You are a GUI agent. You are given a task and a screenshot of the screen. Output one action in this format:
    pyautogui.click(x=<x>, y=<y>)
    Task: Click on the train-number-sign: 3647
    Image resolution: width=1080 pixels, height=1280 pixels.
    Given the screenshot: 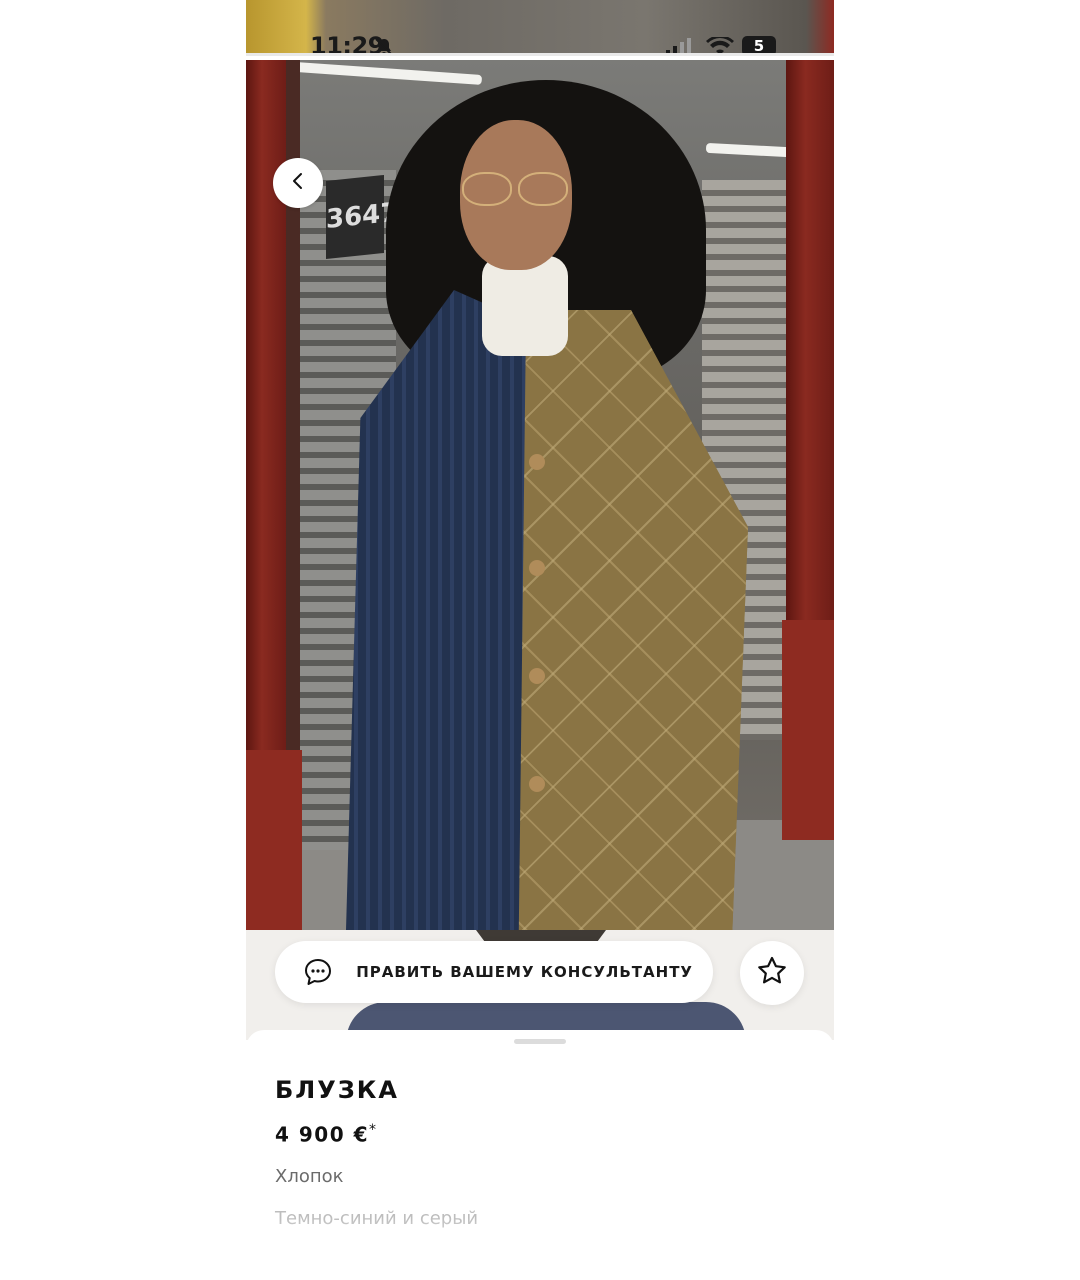 What is the action you would take?
    pyautogui.click(x=362, y=217)
    